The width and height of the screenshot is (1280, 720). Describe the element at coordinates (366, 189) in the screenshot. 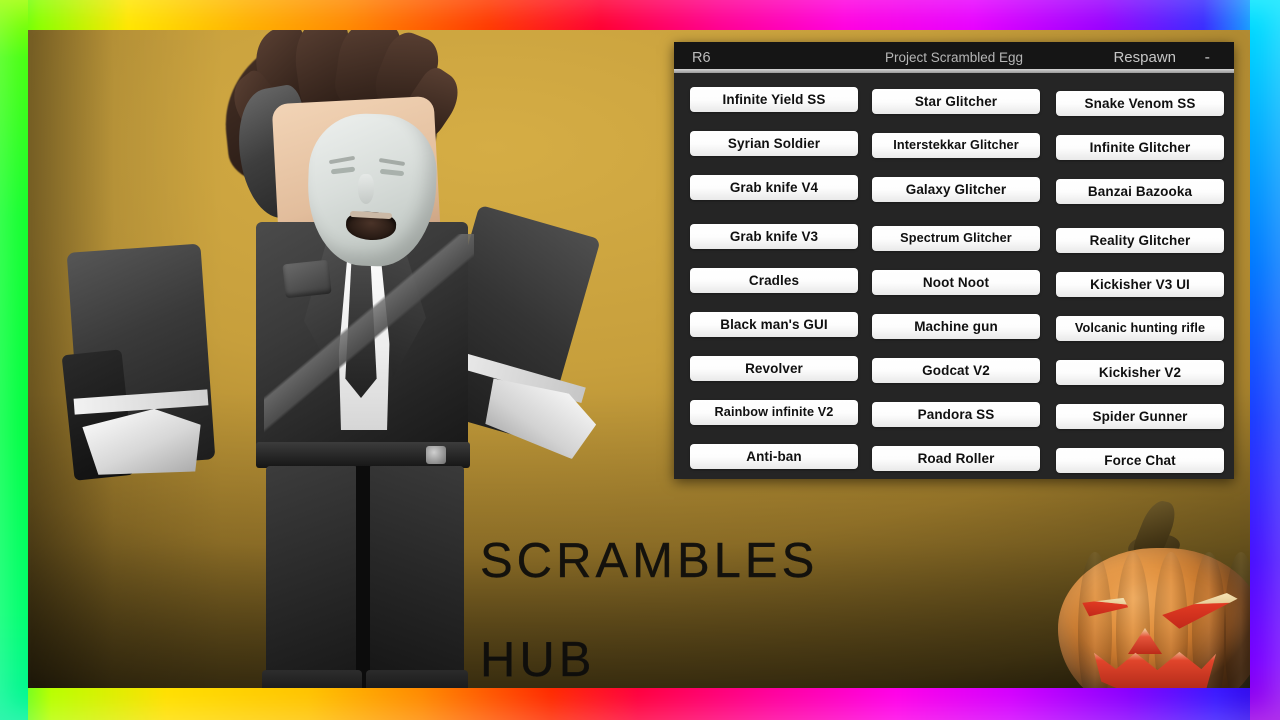

I see `avatar-nose` at that location.